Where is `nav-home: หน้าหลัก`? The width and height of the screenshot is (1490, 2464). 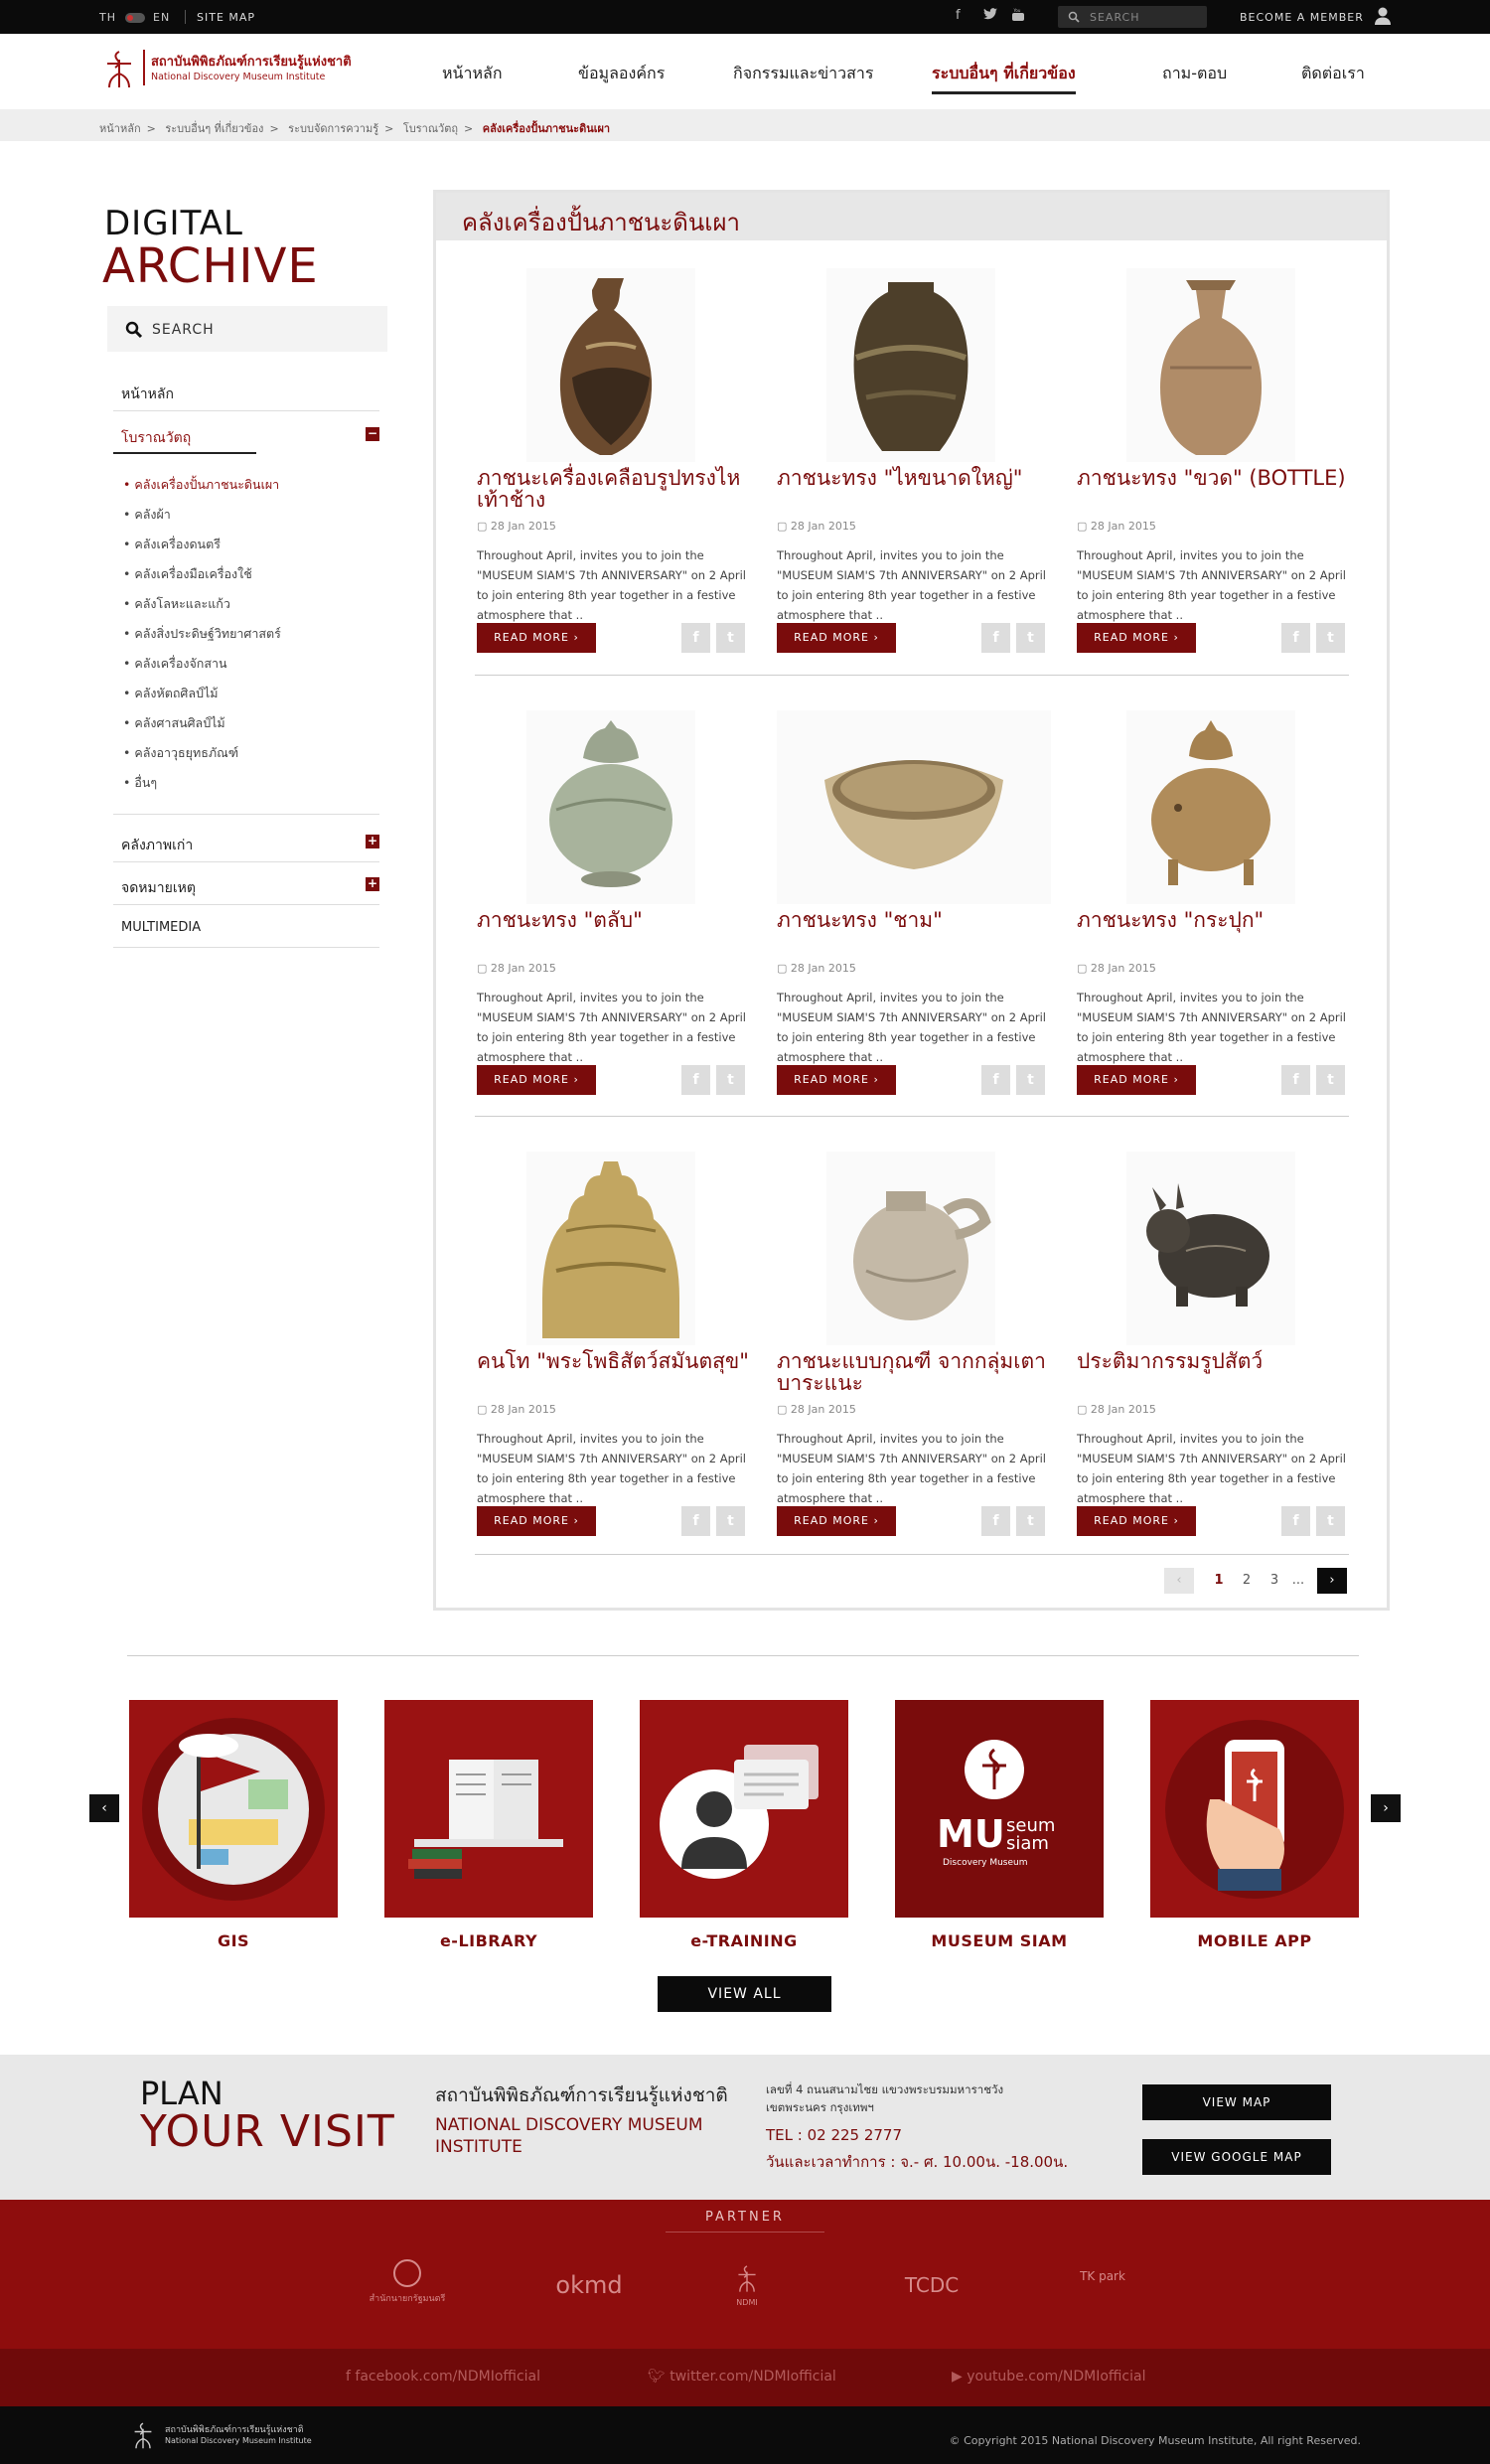
nav-home: หน้าหลัก is located at coordinates (473, 74).